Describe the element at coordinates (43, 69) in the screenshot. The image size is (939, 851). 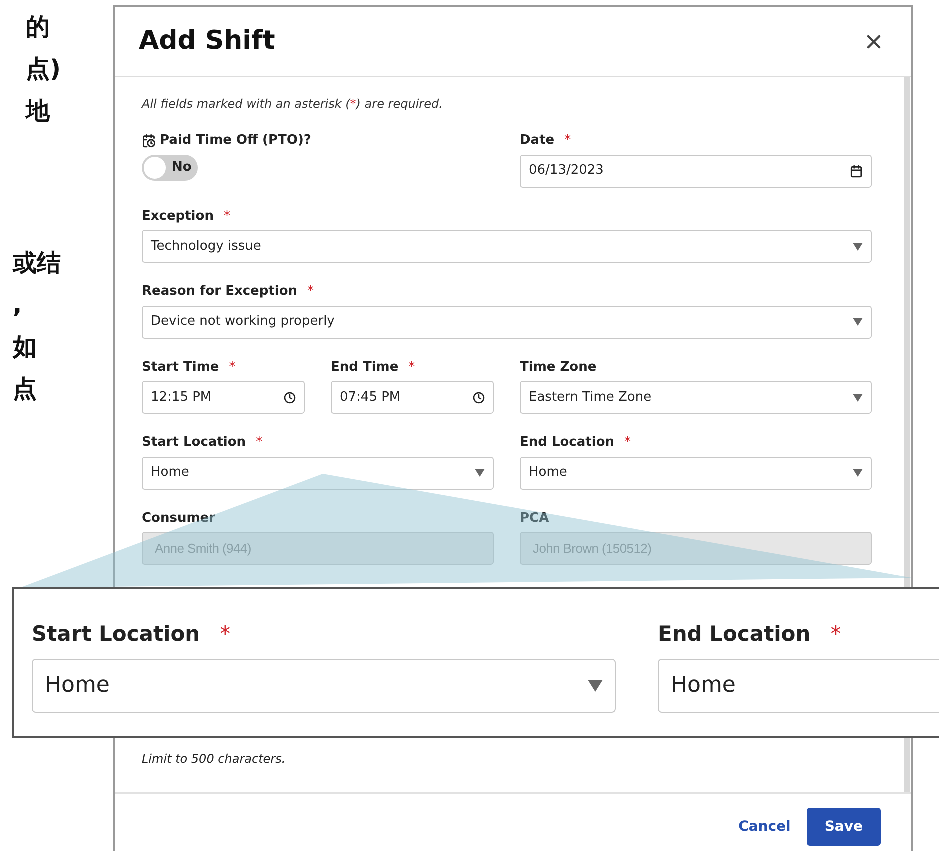
I see `description-text: 点)` at that location.